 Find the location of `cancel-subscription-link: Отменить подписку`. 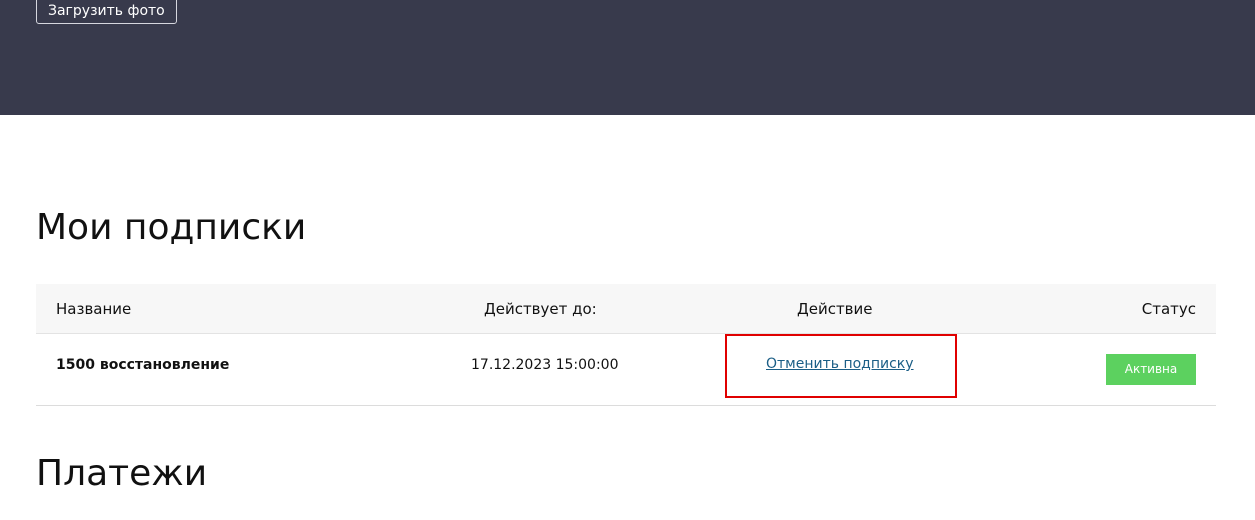

cancel-subscription-link: Отменить подписку is located at coordinates (840, 364).